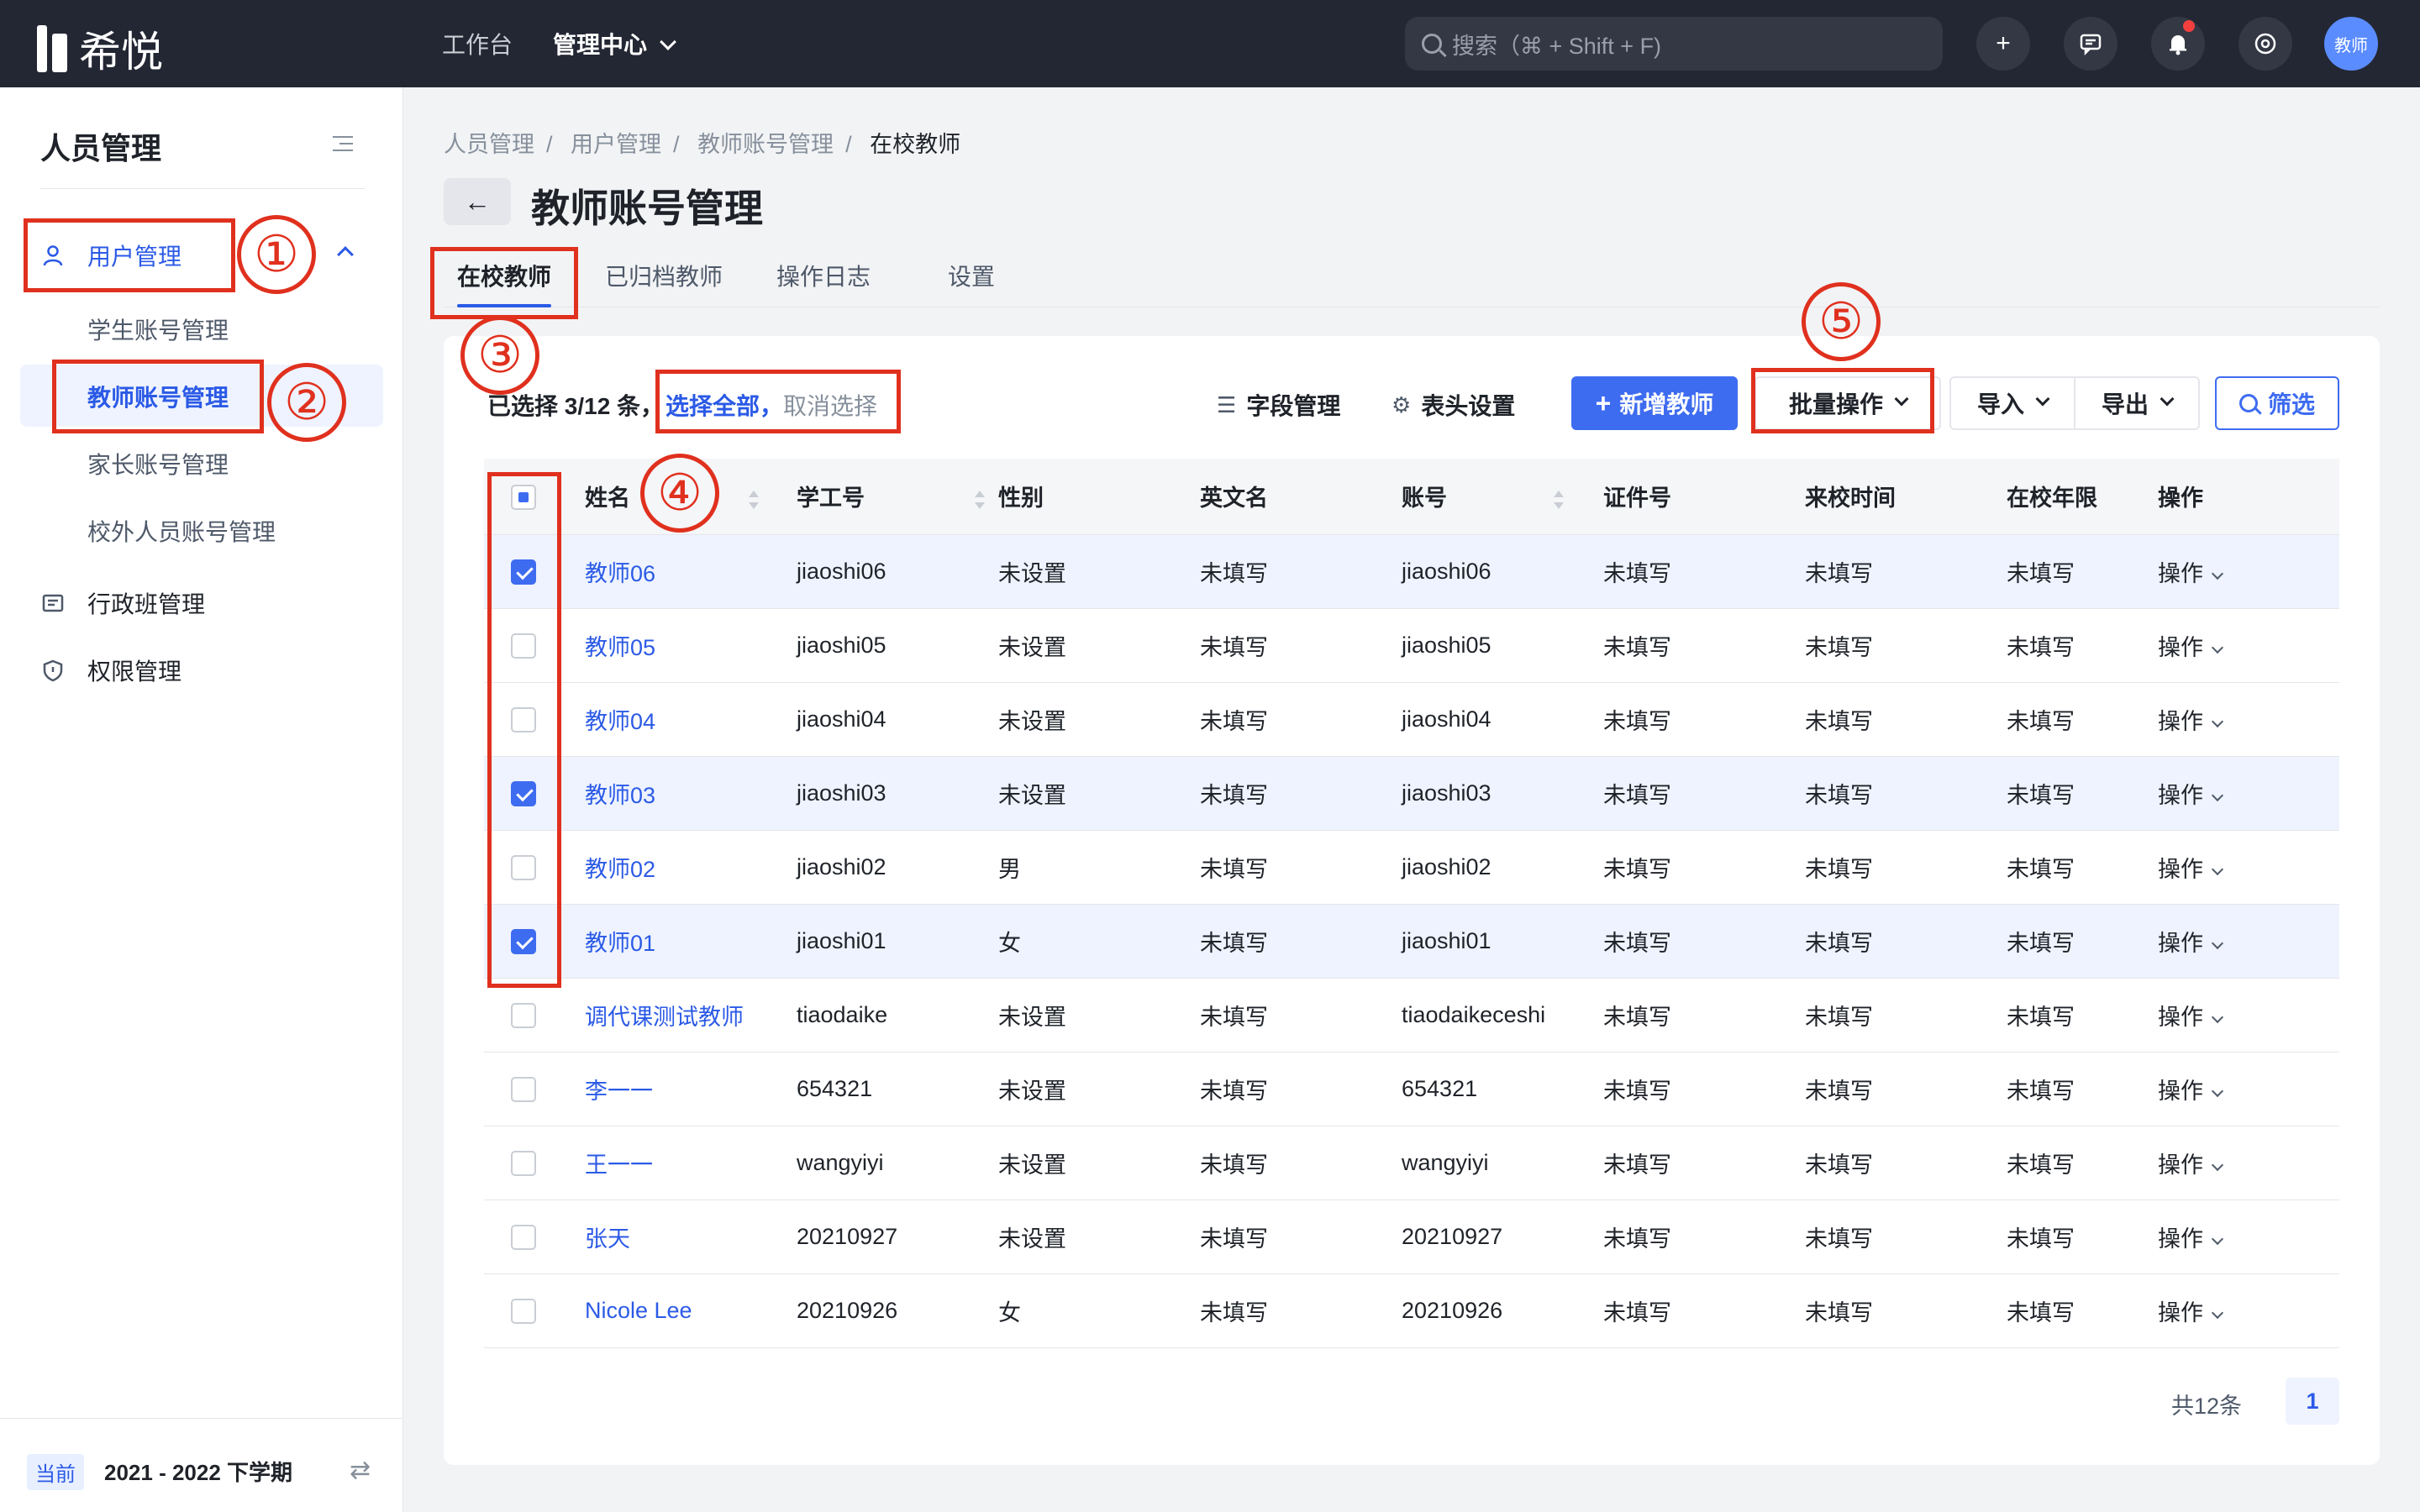 Image resolution: width=2420 pixels, height=1512 pixels. Describe the element at coordinates (691, 645) in the screenshot. I see `cell-name: 教师05` at that location.